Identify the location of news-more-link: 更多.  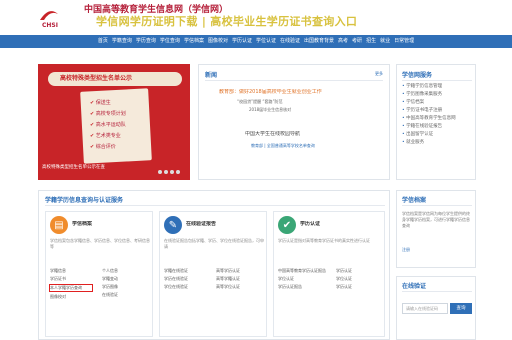
(379, 74).